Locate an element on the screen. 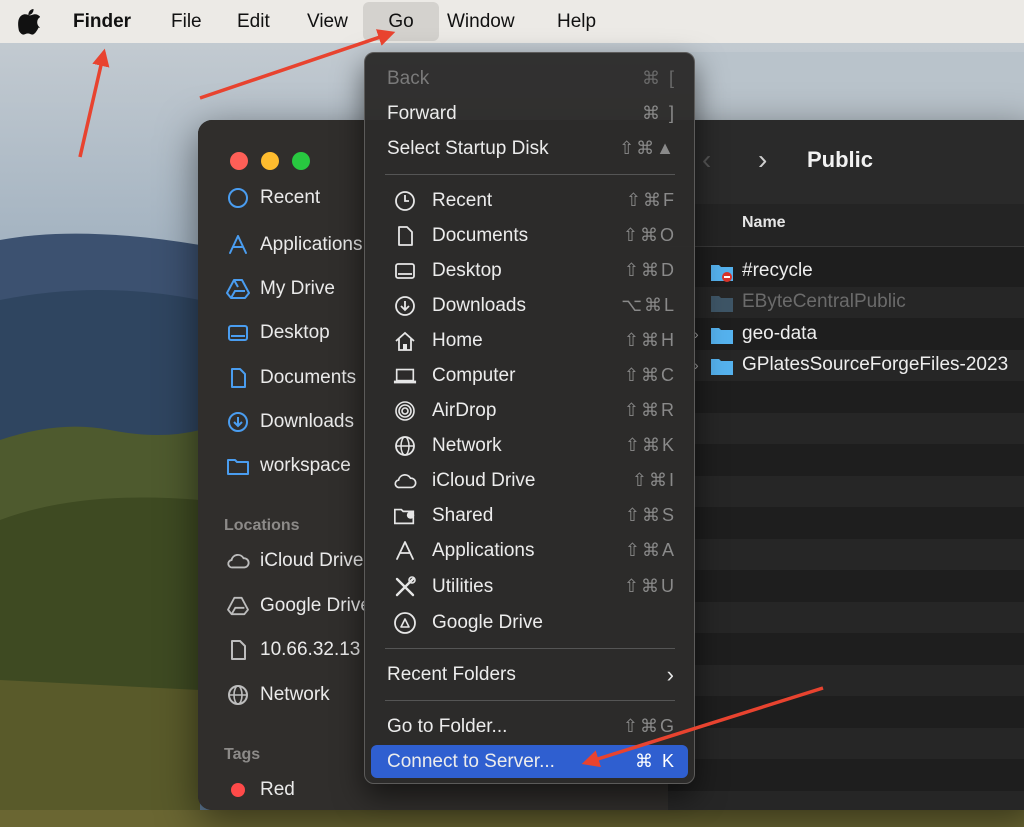  zoom-window-button is located at coordinates (301, 161).